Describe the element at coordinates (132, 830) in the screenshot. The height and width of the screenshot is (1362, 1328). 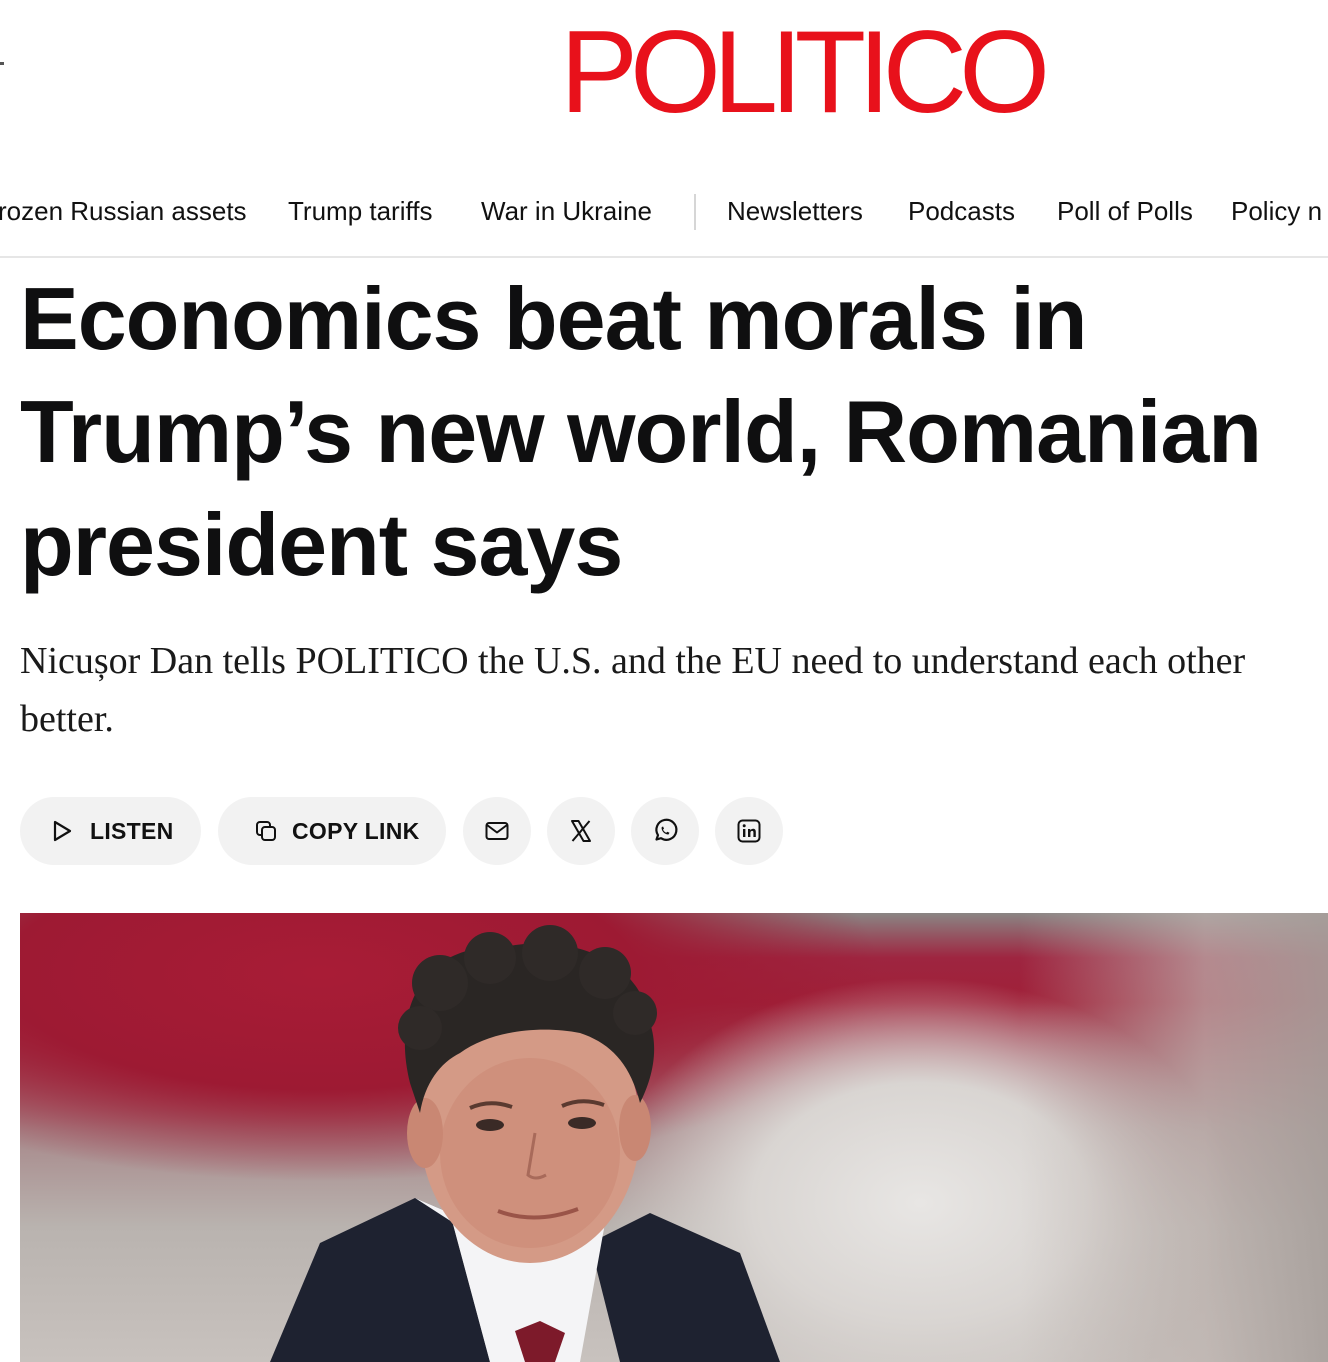
I see `listen-label: LISTEN` at that location.